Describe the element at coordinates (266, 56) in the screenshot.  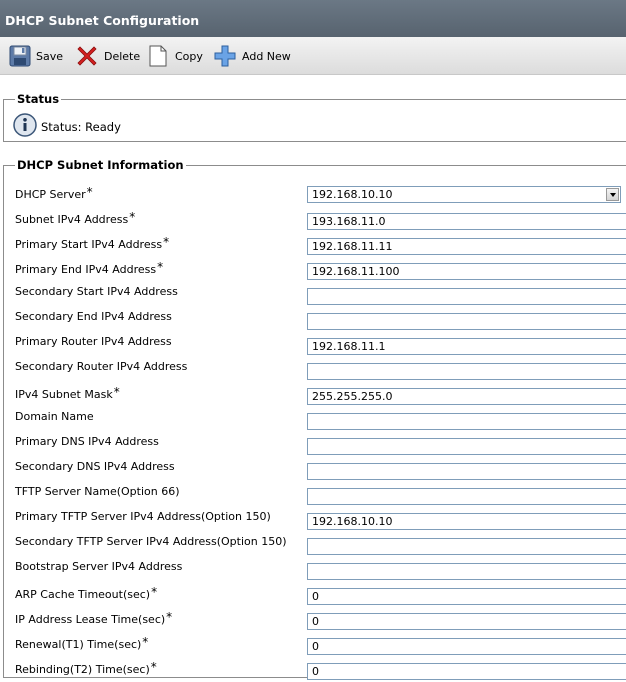
I see `add-new-label: Add New` at that location.